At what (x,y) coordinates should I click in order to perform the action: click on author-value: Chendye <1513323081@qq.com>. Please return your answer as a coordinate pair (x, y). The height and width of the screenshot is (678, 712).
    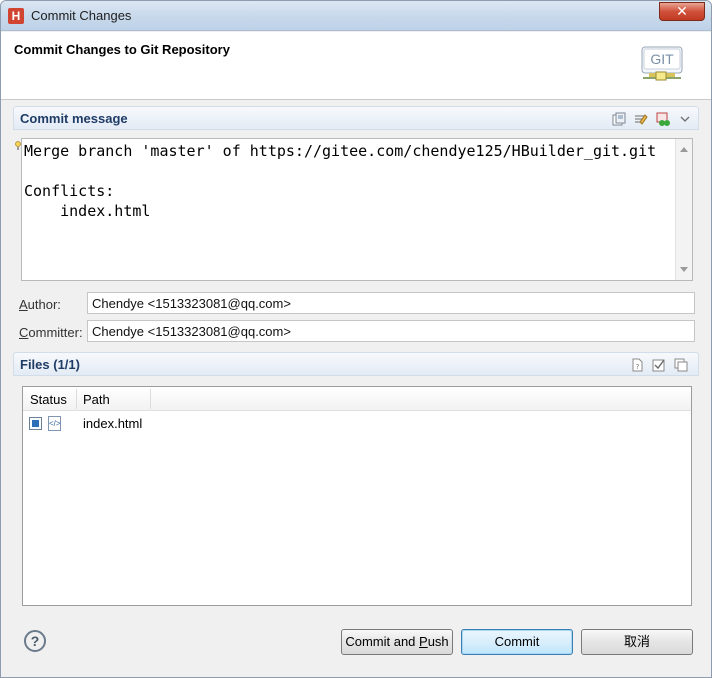
    Looking at the image, I should click on (191, 303).